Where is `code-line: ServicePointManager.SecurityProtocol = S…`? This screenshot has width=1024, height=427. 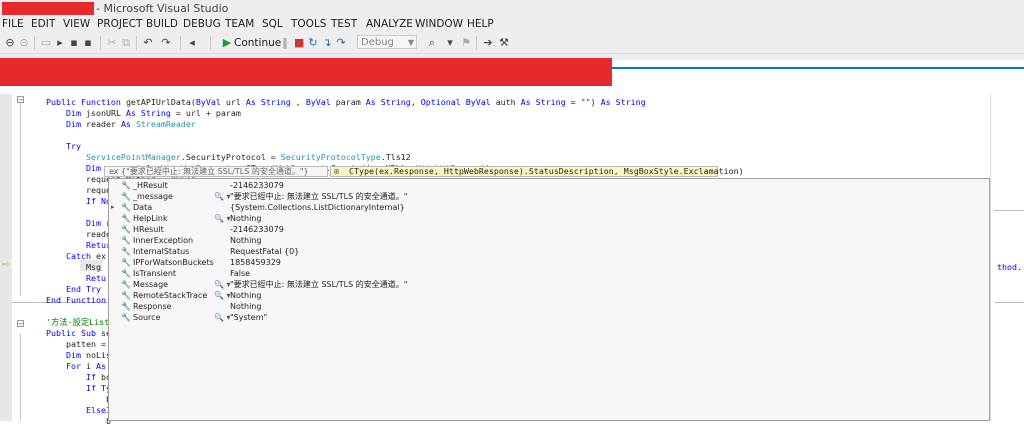
code-line: ServicePointManager.SecurityProtocol = S… is located at coordinates (228, 157).